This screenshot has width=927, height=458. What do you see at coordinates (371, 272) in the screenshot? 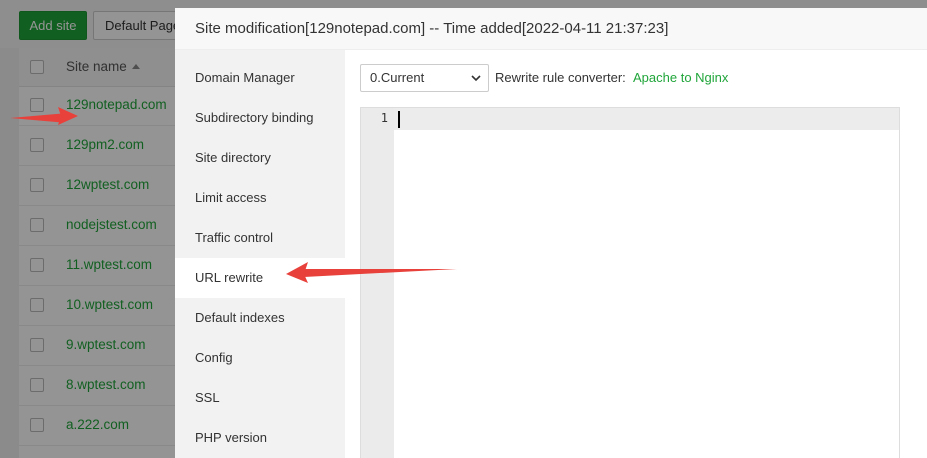
I see `arrow-to-url-rewrite-icon` at bounding box center [371, 272].